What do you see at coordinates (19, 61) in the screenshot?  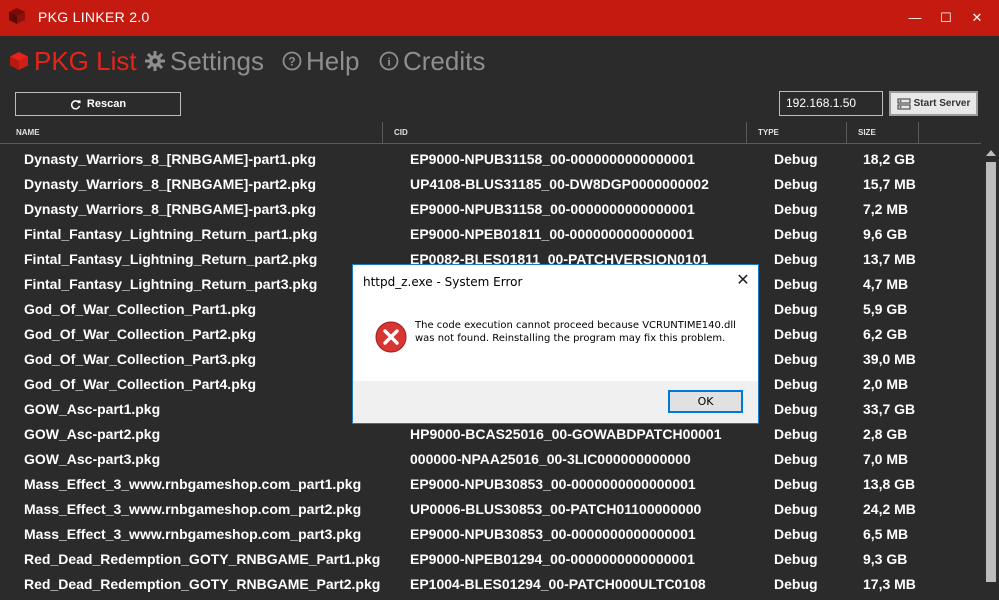 I see `package-icon` at bounding box center [19, 61].